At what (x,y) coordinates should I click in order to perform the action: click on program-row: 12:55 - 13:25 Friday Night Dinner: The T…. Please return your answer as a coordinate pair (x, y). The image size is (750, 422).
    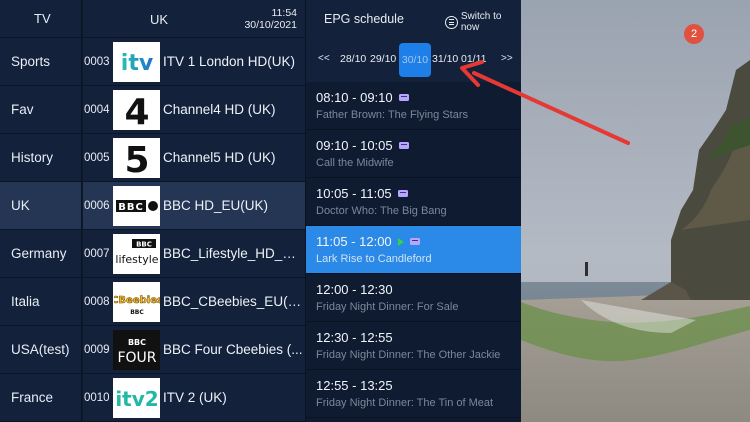
    Looking at the image, I should click on (413, 394).